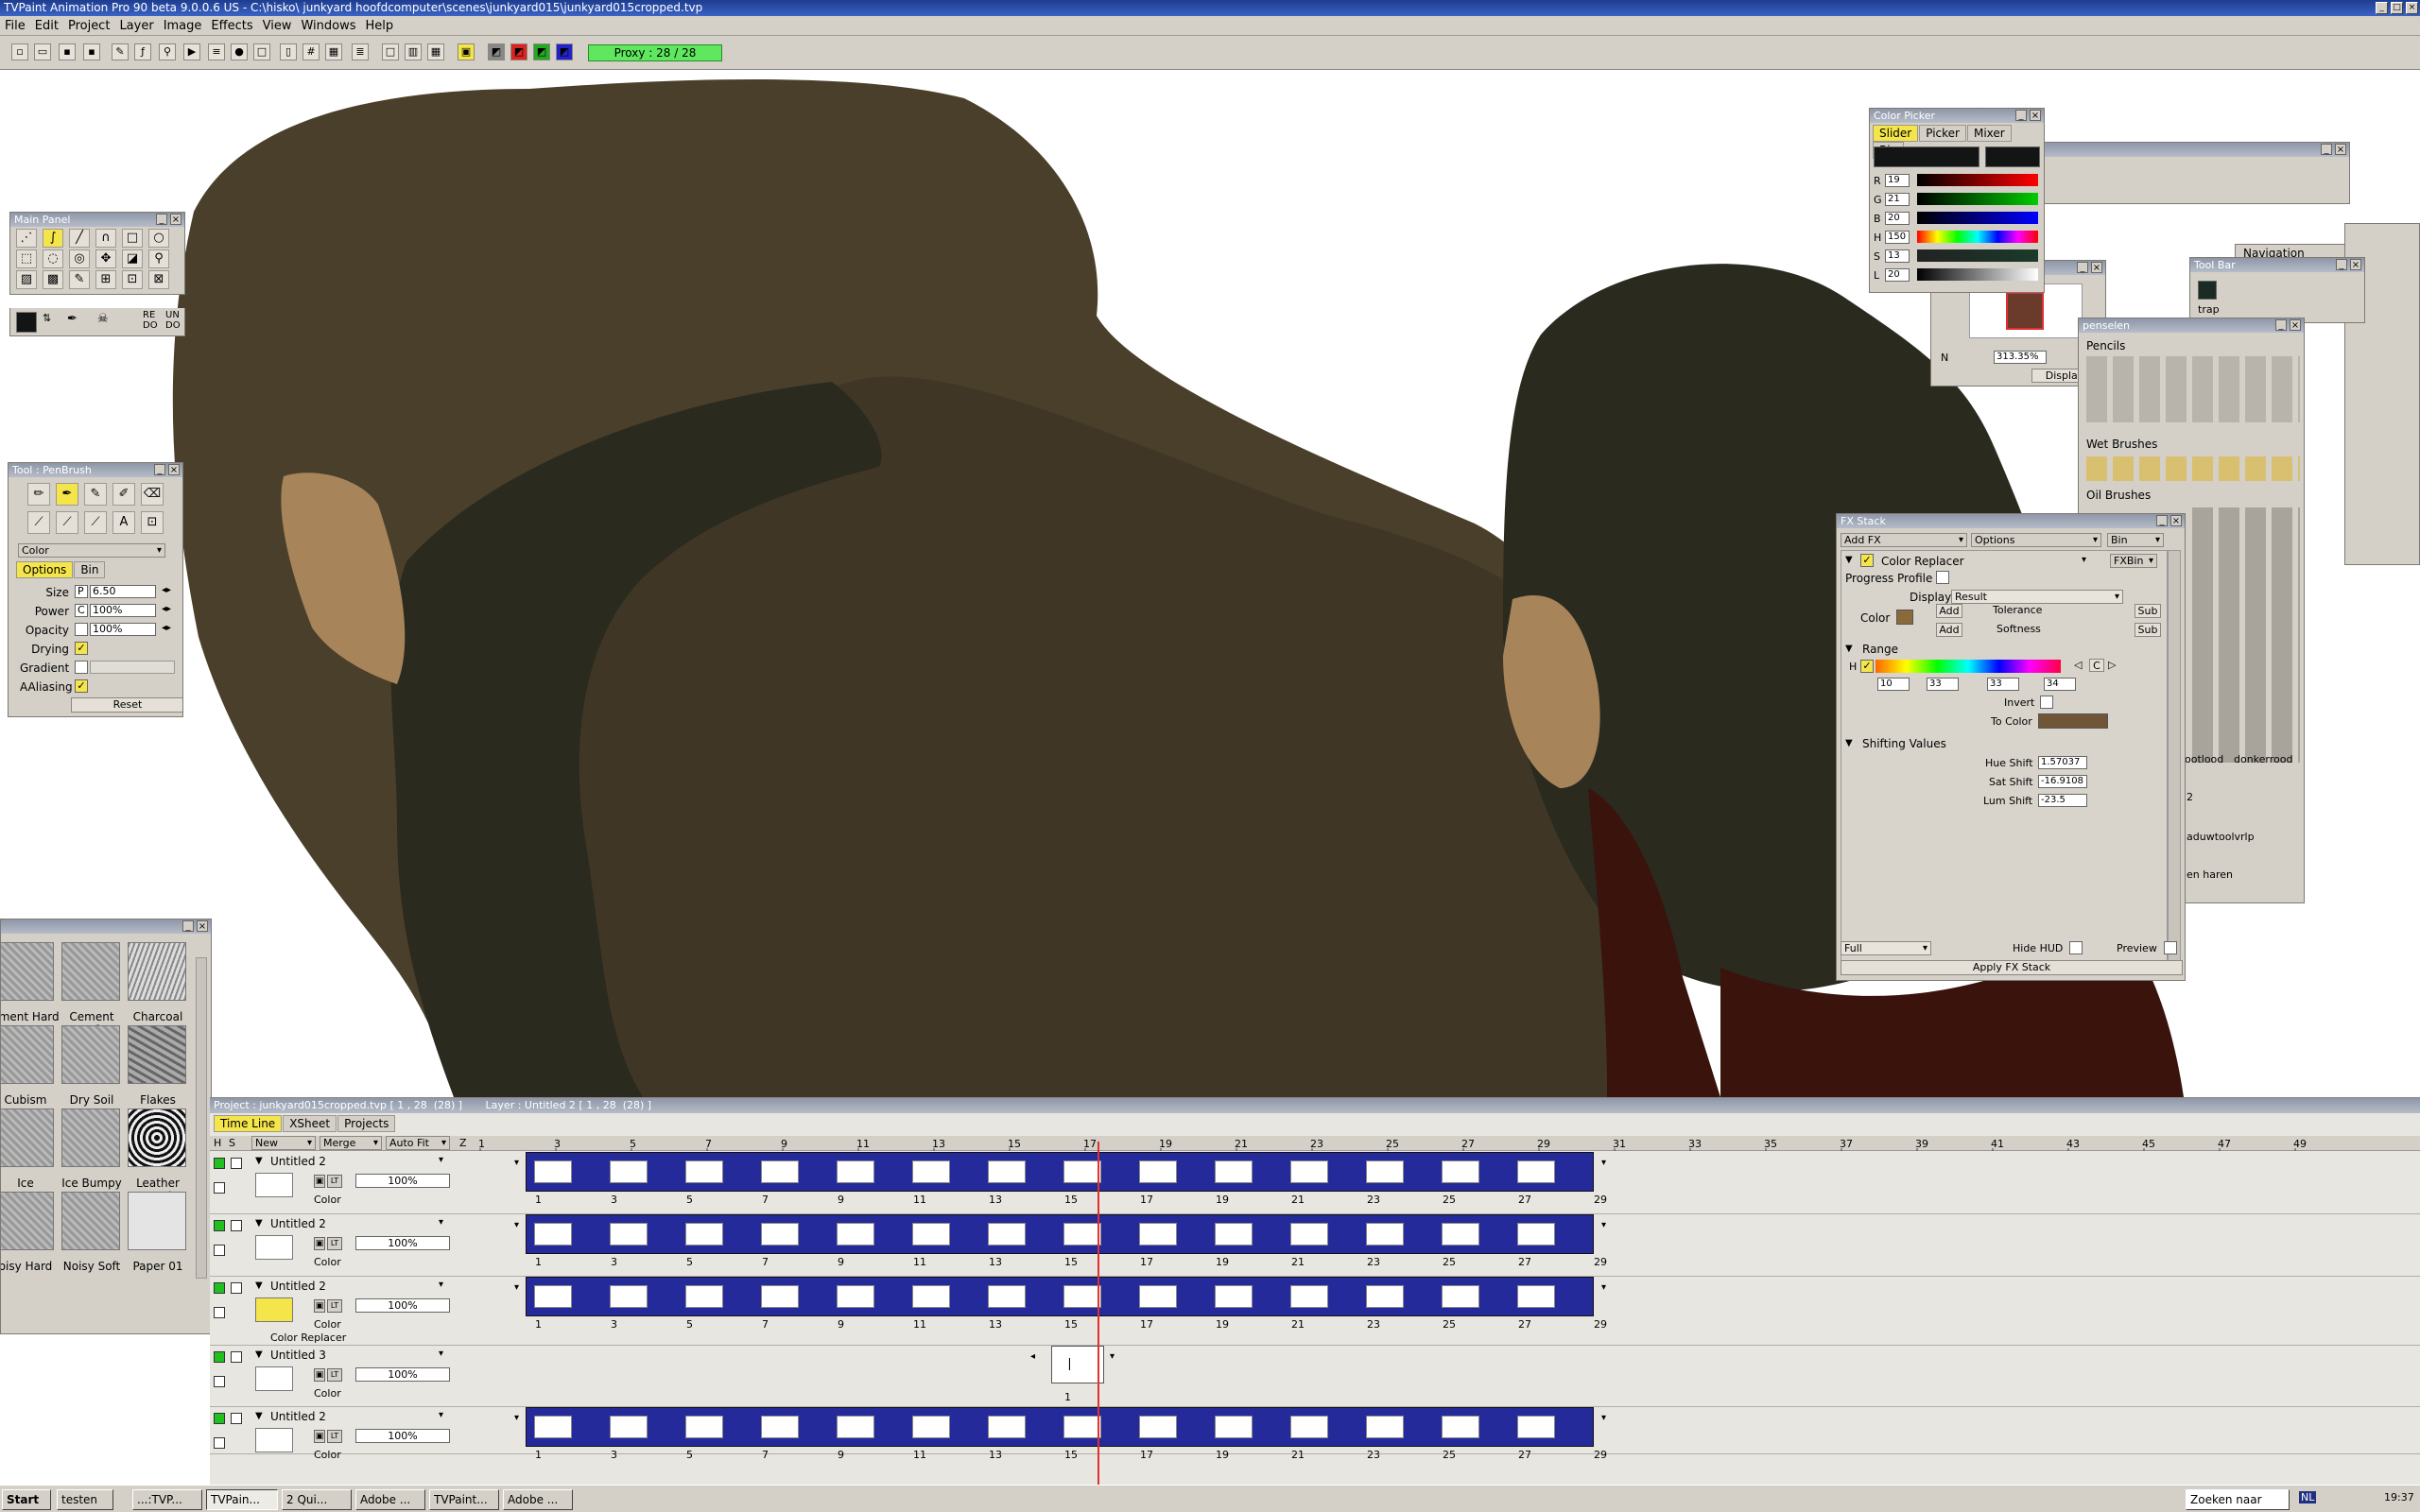  Describe the element at coordinates (311, 51) in the screenshot. I see `grid-icon: #` at that location.